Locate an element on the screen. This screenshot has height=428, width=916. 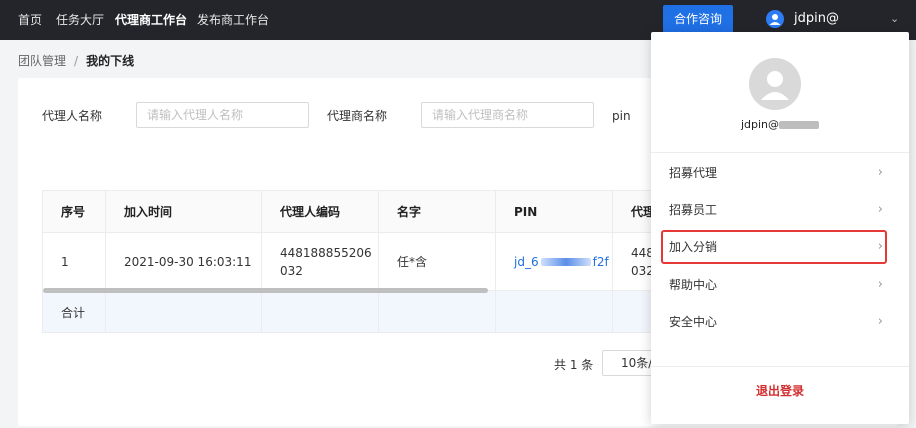
breadcrumb-parent: 团队管理 is located at coordinates (42, 61).